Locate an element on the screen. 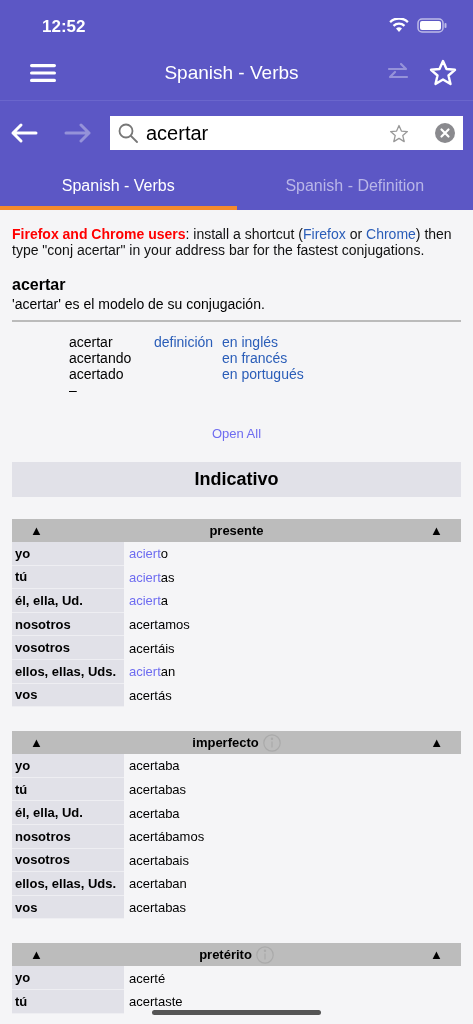 The image size is (473, 1024). tense-header: ▲ presente ▲ is located at coordinates (236, 530).